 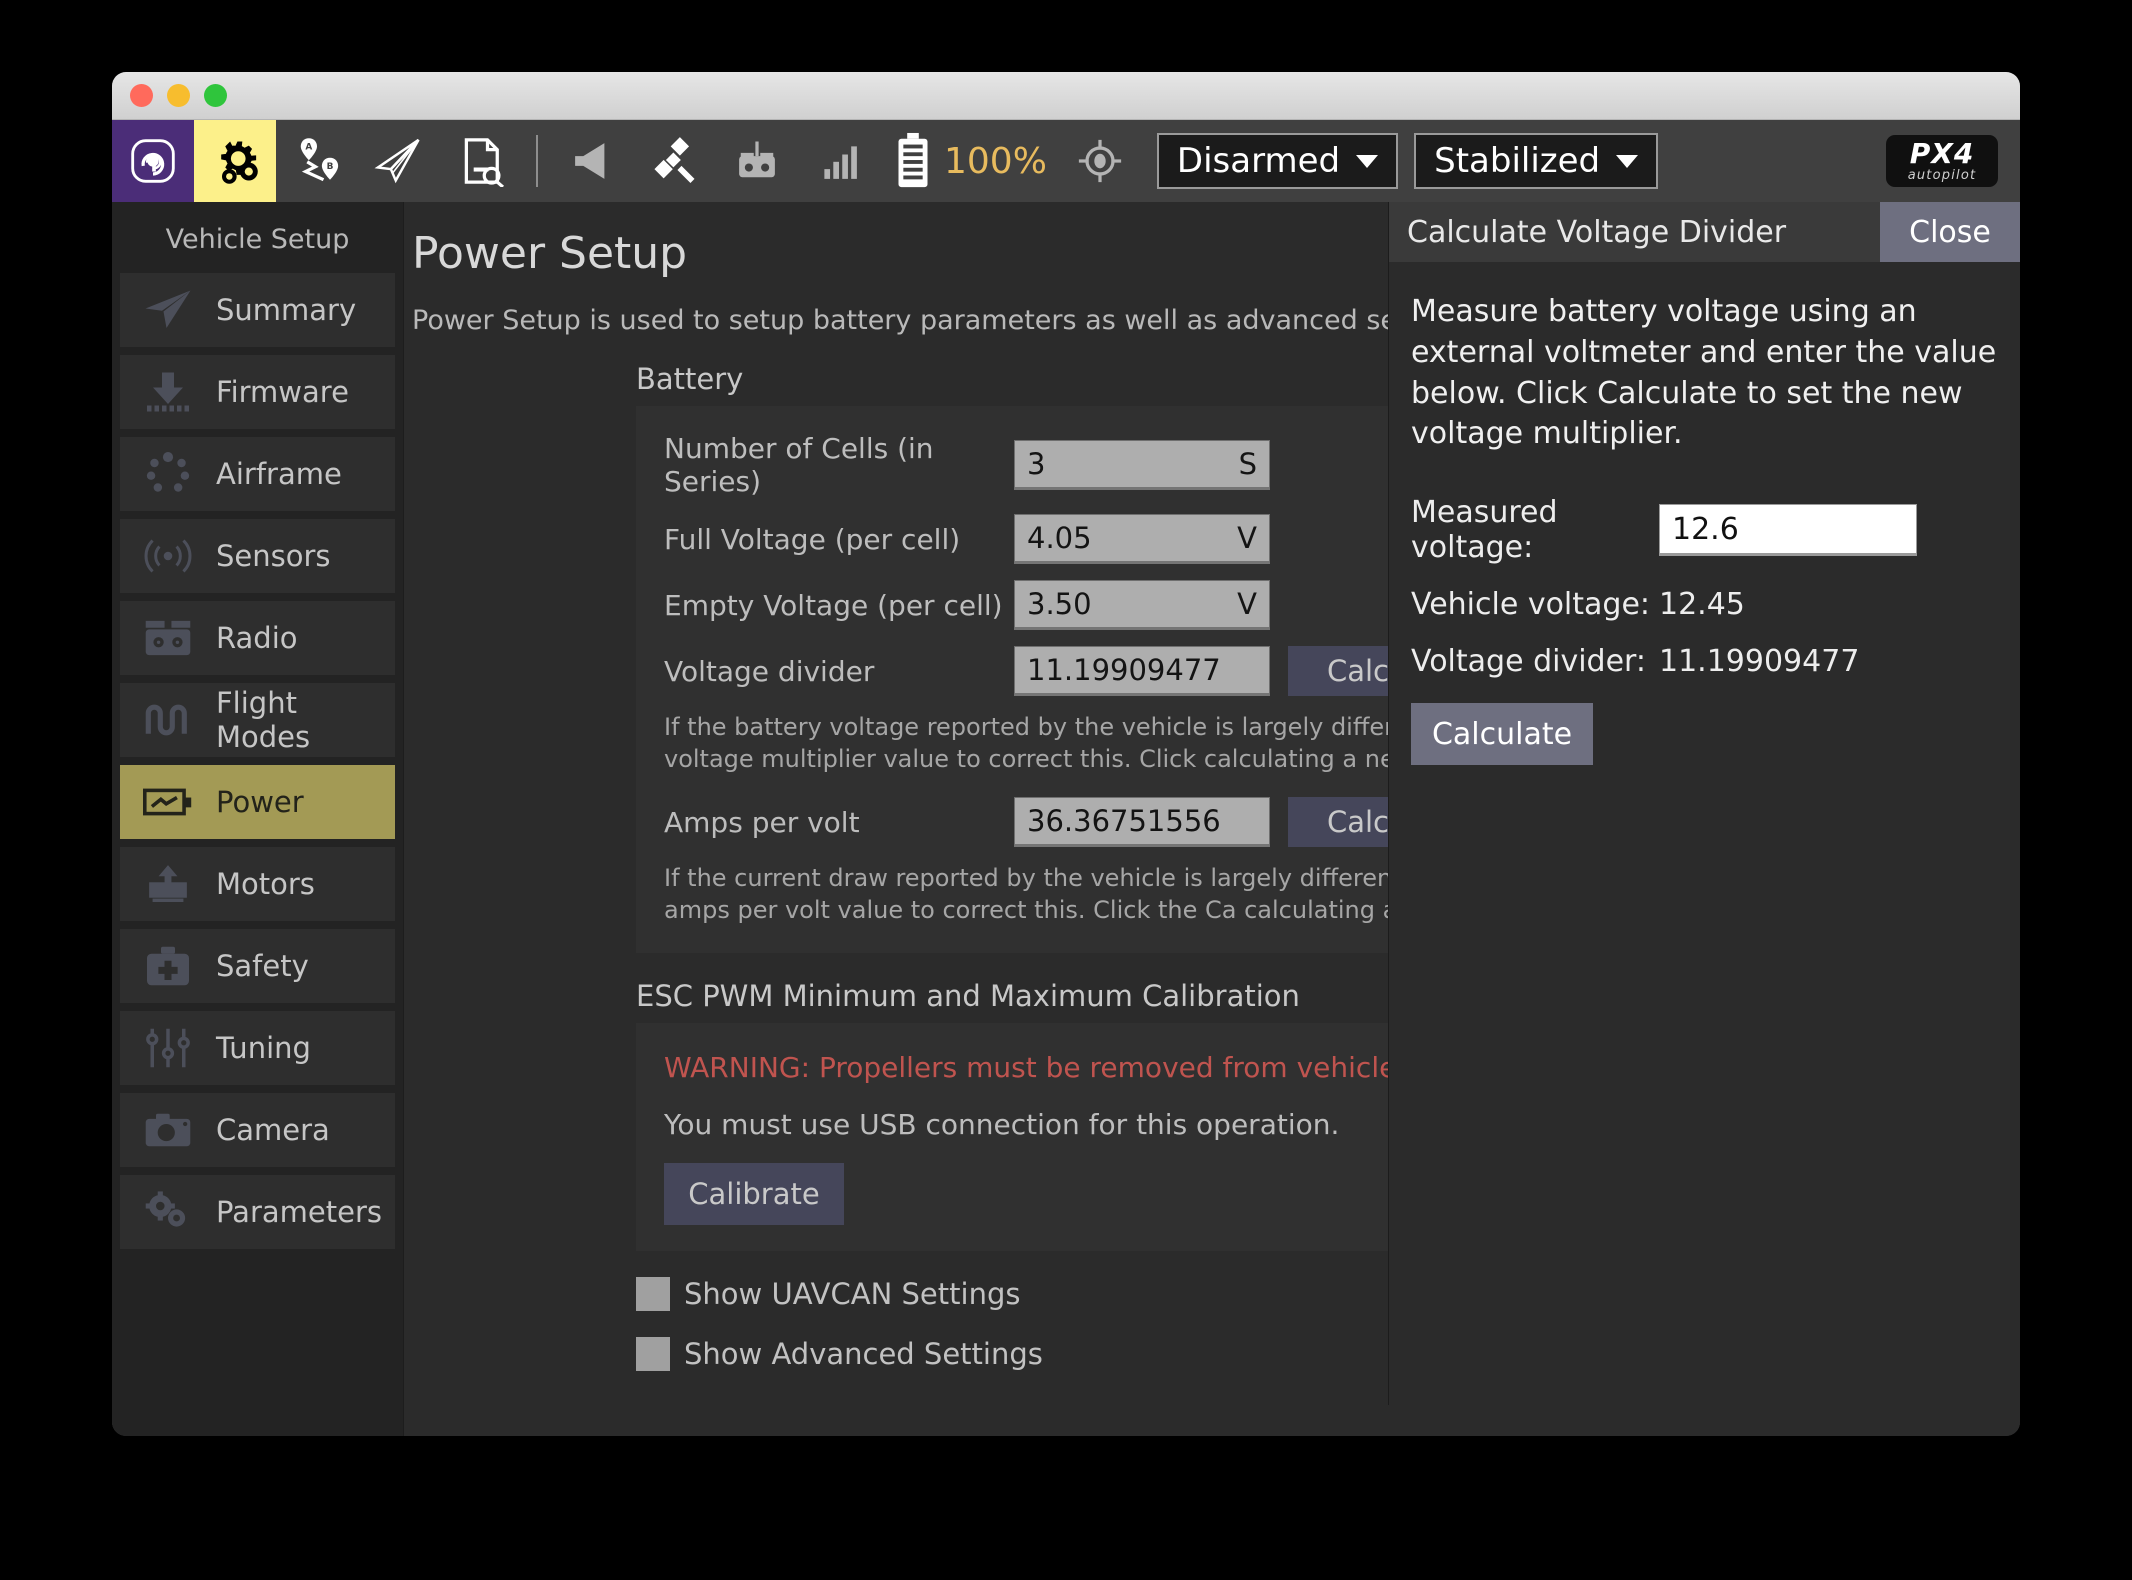 What do you see at coordinates (330, 167) in the screenshot?
I see `svg-text: B` at bounding box center [330, 167].